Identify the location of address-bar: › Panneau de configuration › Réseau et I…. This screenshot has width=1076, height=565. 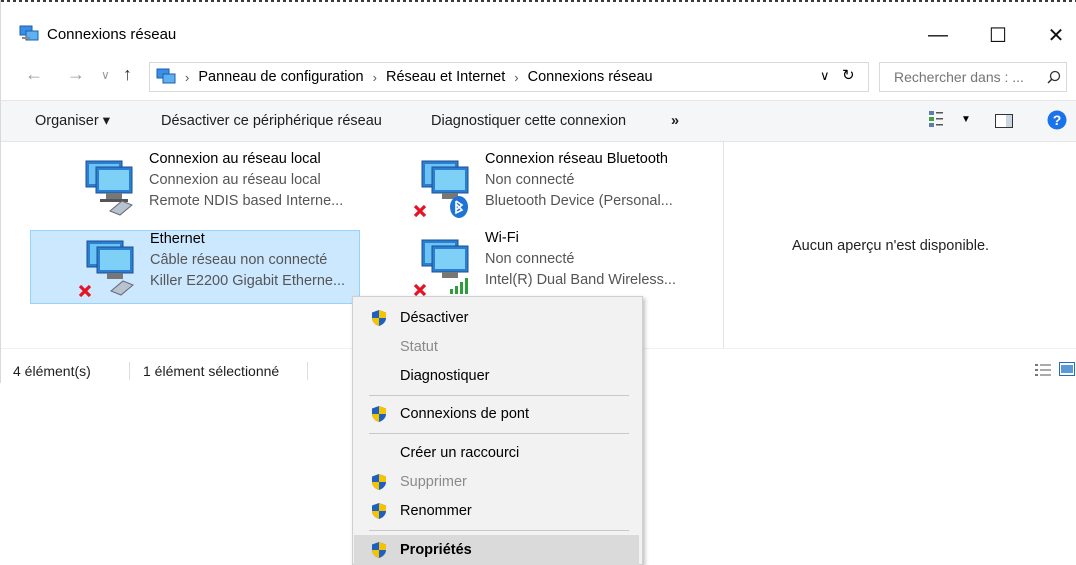
(509, 77).